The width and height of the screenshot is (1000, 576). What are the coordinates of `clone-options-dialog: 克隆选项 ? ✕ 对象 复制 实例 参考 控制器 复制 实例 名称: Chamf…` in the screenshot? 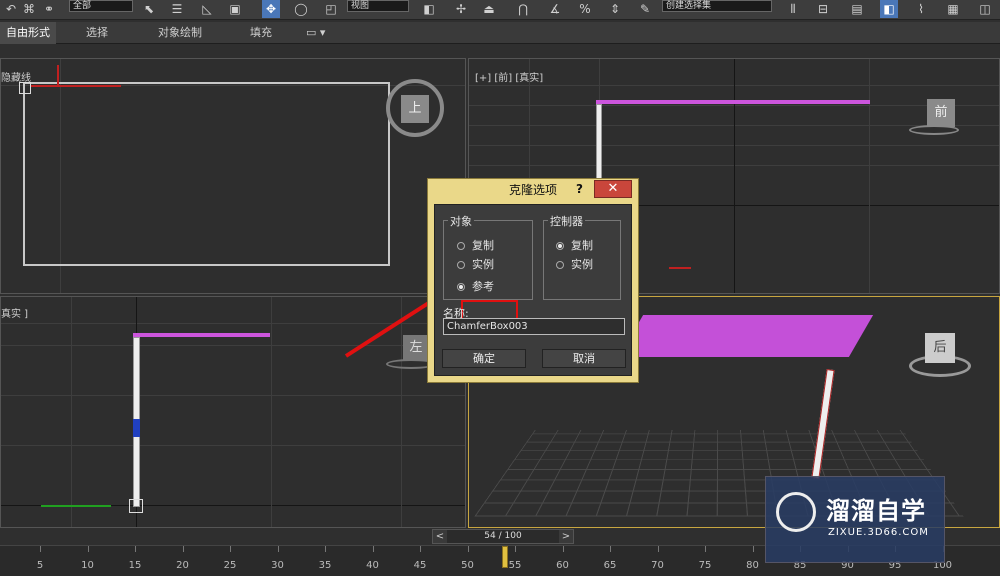 It's located at (533, 280).